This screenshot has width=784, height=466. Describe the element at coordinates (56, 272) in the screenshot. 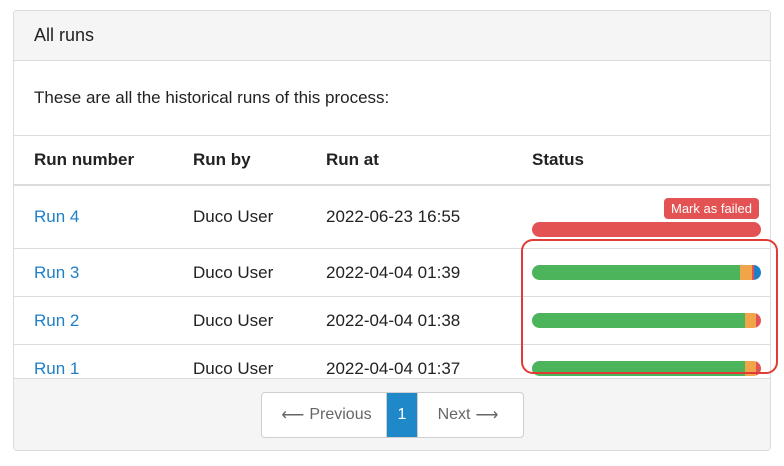

I see `run-3-link: Run 3` at that location.